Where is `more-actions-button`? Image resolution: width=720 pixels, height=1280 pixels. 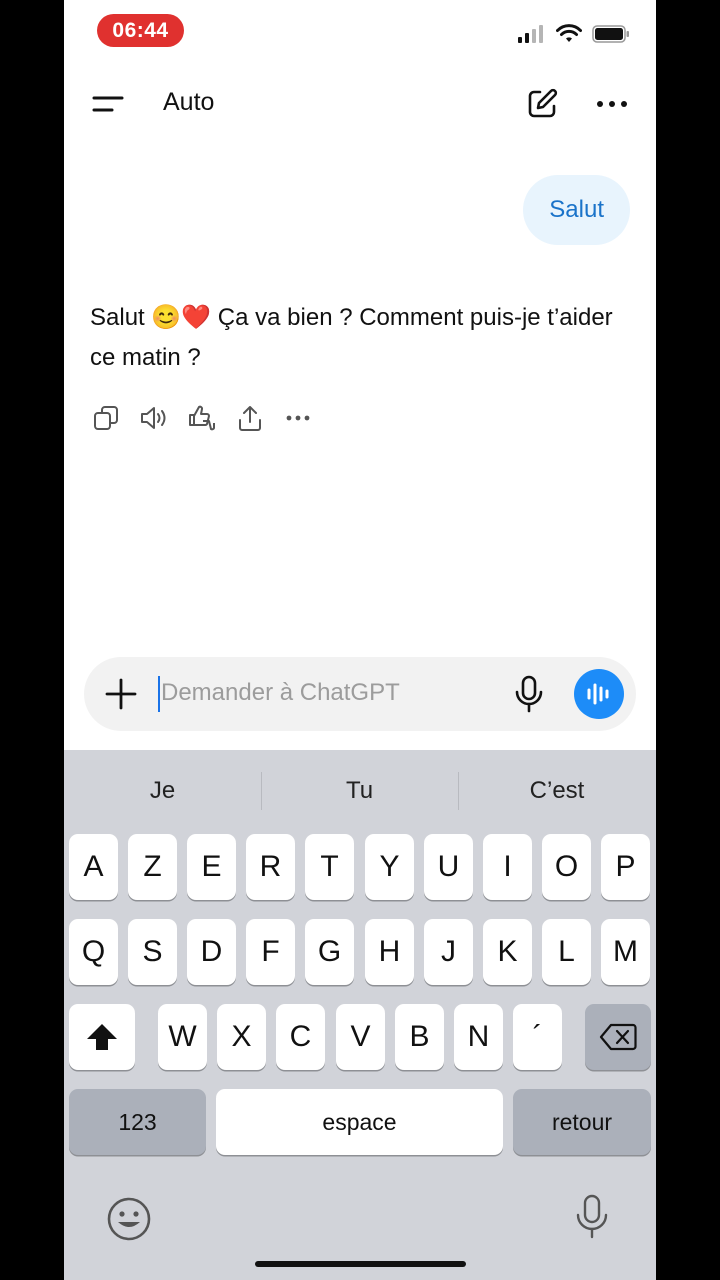 more-actions-button is located at coordinates (297, 417).